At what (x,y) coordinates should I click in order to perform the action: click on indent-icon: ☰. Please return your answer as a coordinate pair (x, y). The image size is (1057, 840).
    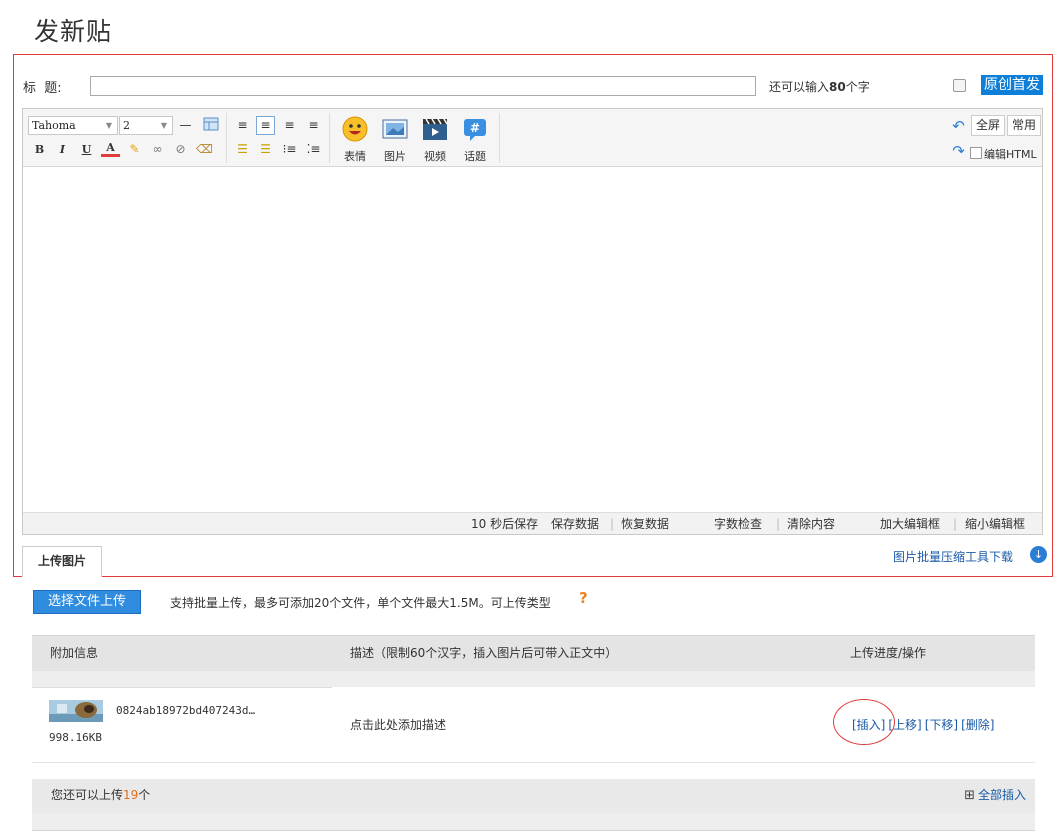
    Looking at the image, I should click on (242, 149).